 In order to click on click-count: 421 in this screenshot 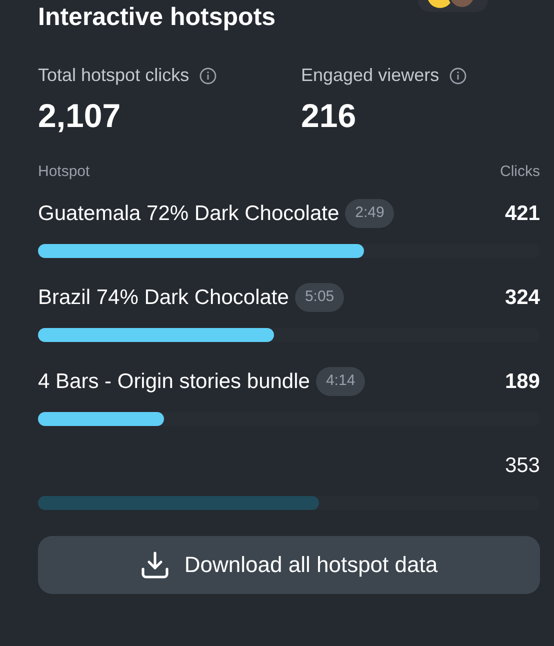, I will do `click(522, 213)`.